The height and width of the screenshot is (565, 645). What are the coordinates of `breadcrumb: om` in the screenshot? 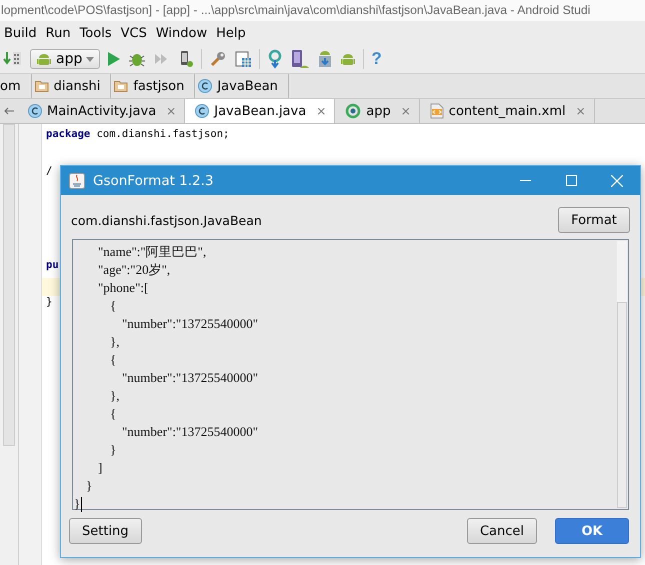 It's located at (16, 86).